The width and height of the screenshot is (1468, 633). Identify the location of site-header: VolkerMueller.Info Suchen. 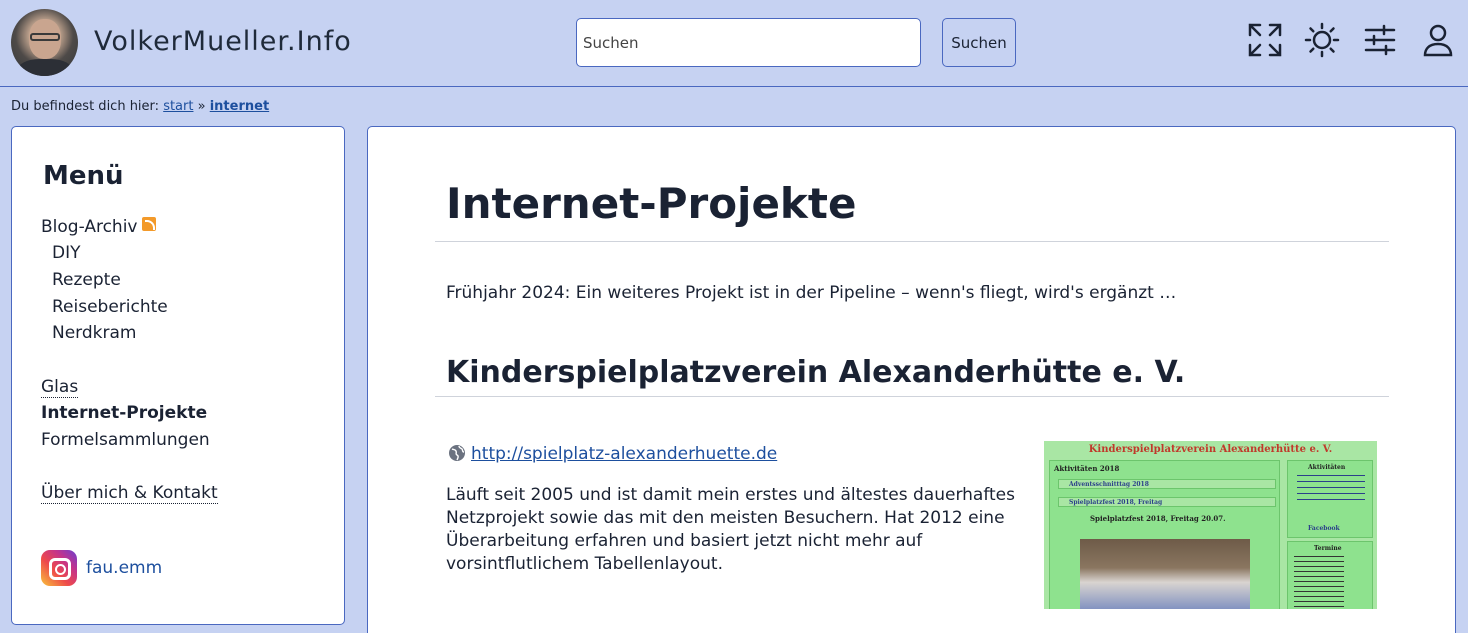
(734, 43).